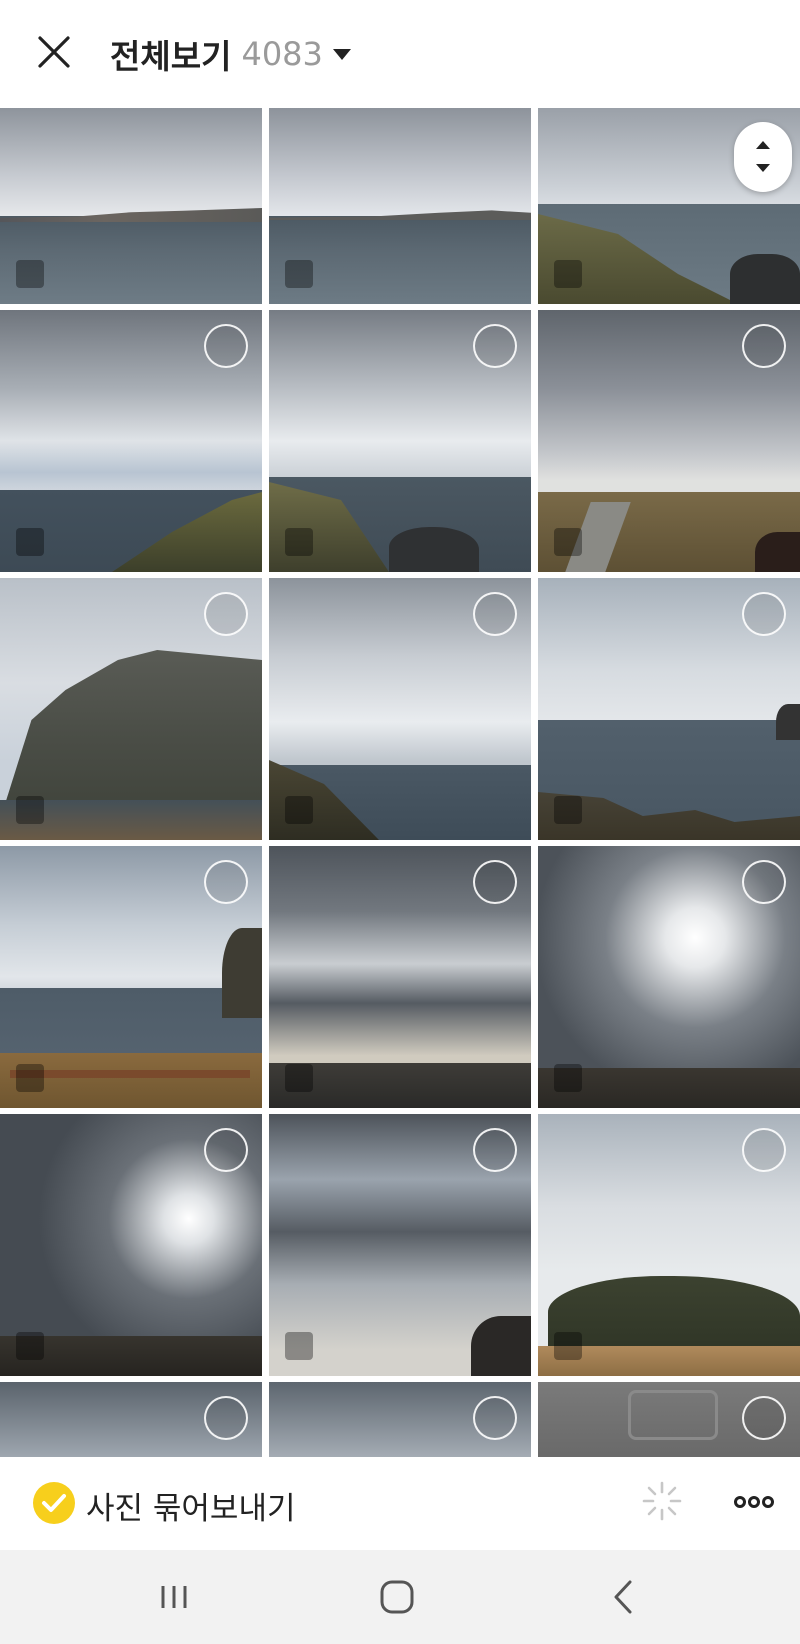 This screenshot has height=1644, width=800. I want to click on scroll-arrows-icon, so click(763, 156).